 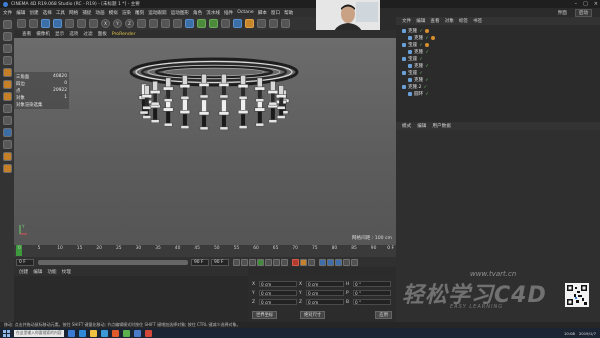 What do you see at coordinates (7, 24) in the screenshot?
I see `make-editable-icon` at bounding box center [7, 24].